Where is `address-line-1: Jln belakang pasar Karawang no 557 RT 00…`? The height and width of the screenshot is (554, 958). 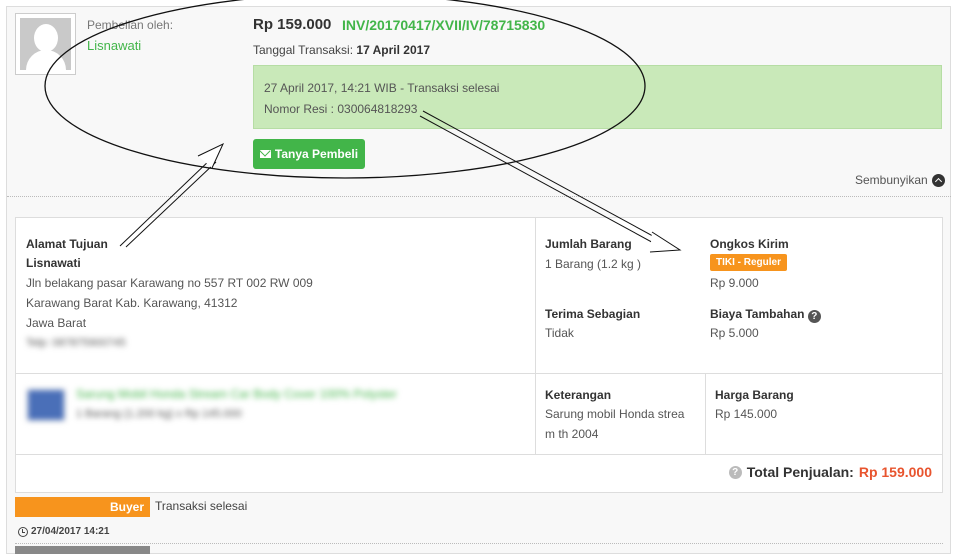
address-line-1: Jln belakang pasar Karawang no 557 RT 00… is located at coordinates (169, 283).